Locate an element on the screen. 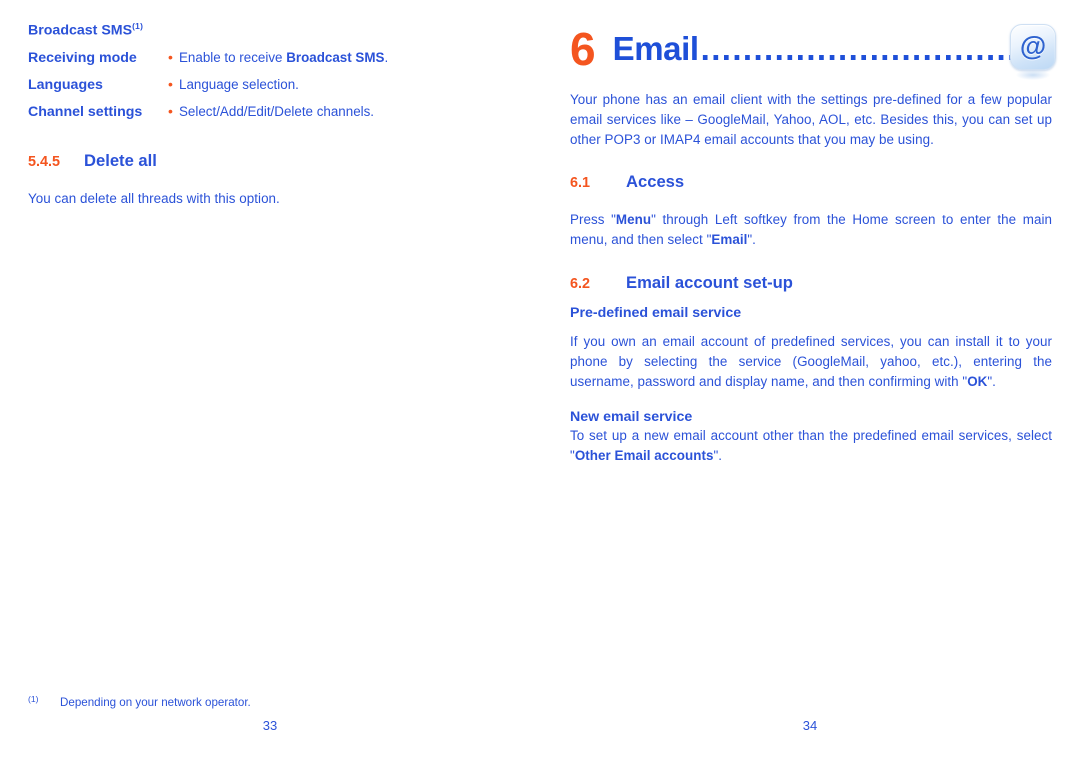 The width and height of the screenshot is (1080, 767). definition-description: Select/Add/Edit/Delete channels. is located at coordinates (344, 111).